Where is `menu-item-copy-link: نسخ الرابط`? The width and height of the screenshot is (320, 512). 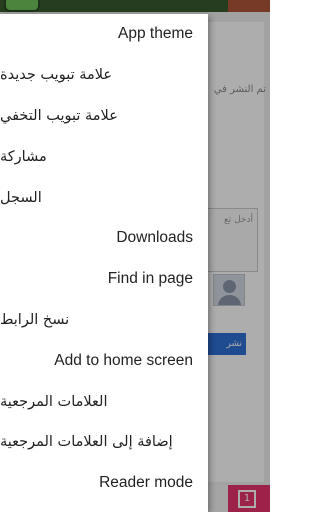 menu-item-copy-link: نسخ الرابط is located at coordinates (104, 320).